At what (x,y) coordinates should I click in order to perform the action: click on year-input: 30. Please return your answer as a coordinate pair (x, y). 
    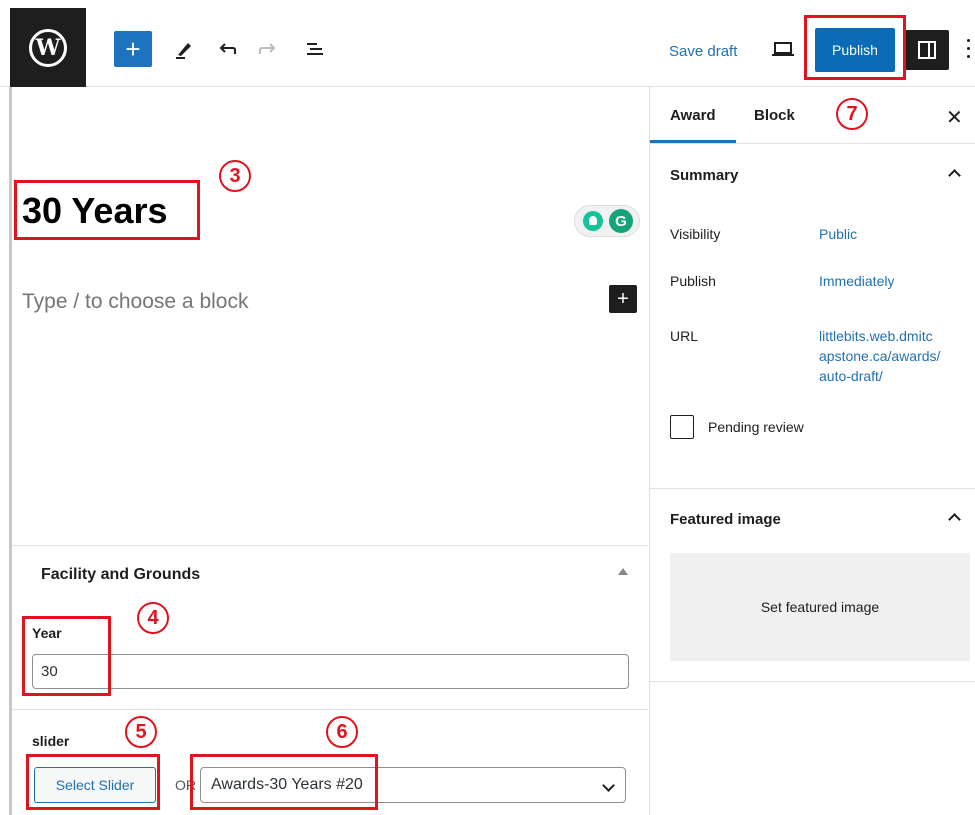
    Looking at the image, I should click on (330, 671).